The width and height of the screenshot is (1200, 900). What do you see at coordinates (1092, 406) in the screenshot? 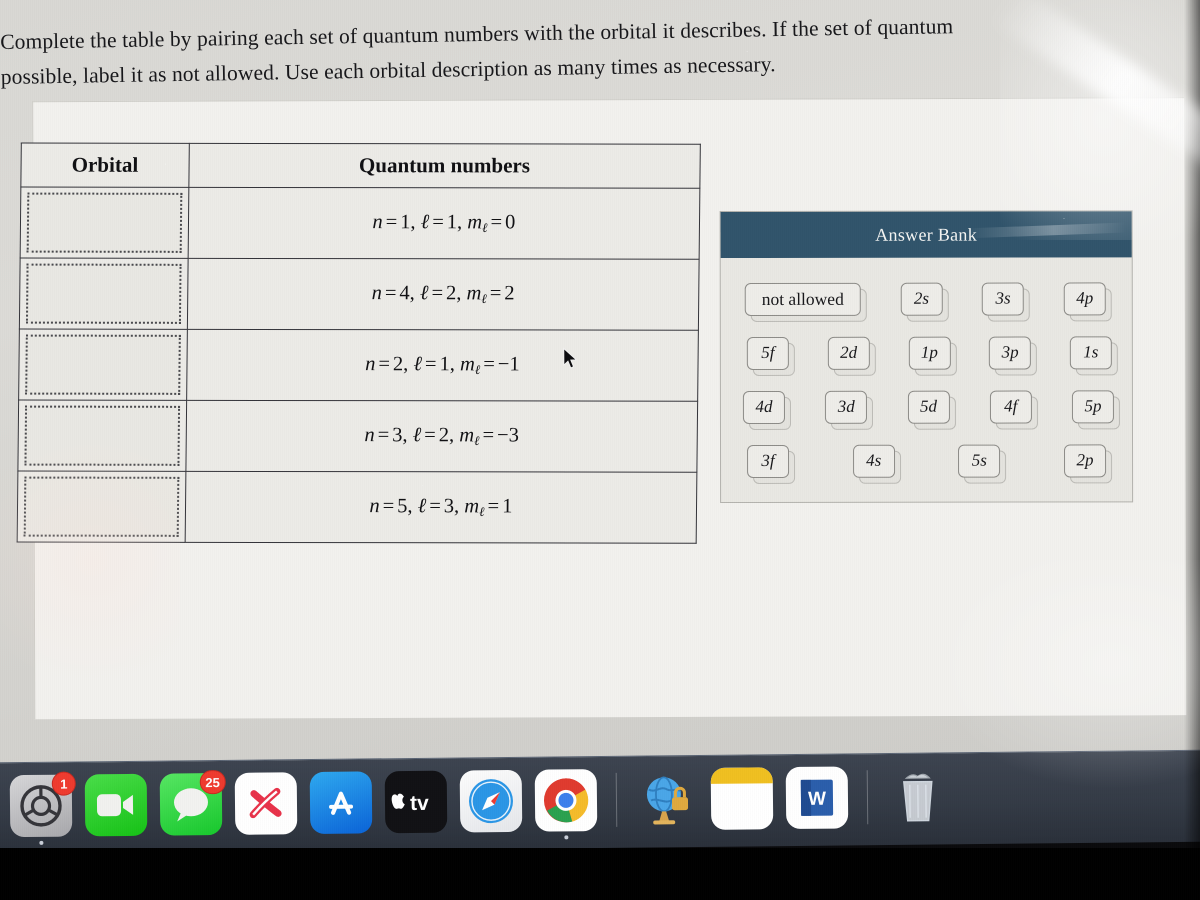
I see `answer-tile-5p: 5p` at bounding box center [1092, 406].